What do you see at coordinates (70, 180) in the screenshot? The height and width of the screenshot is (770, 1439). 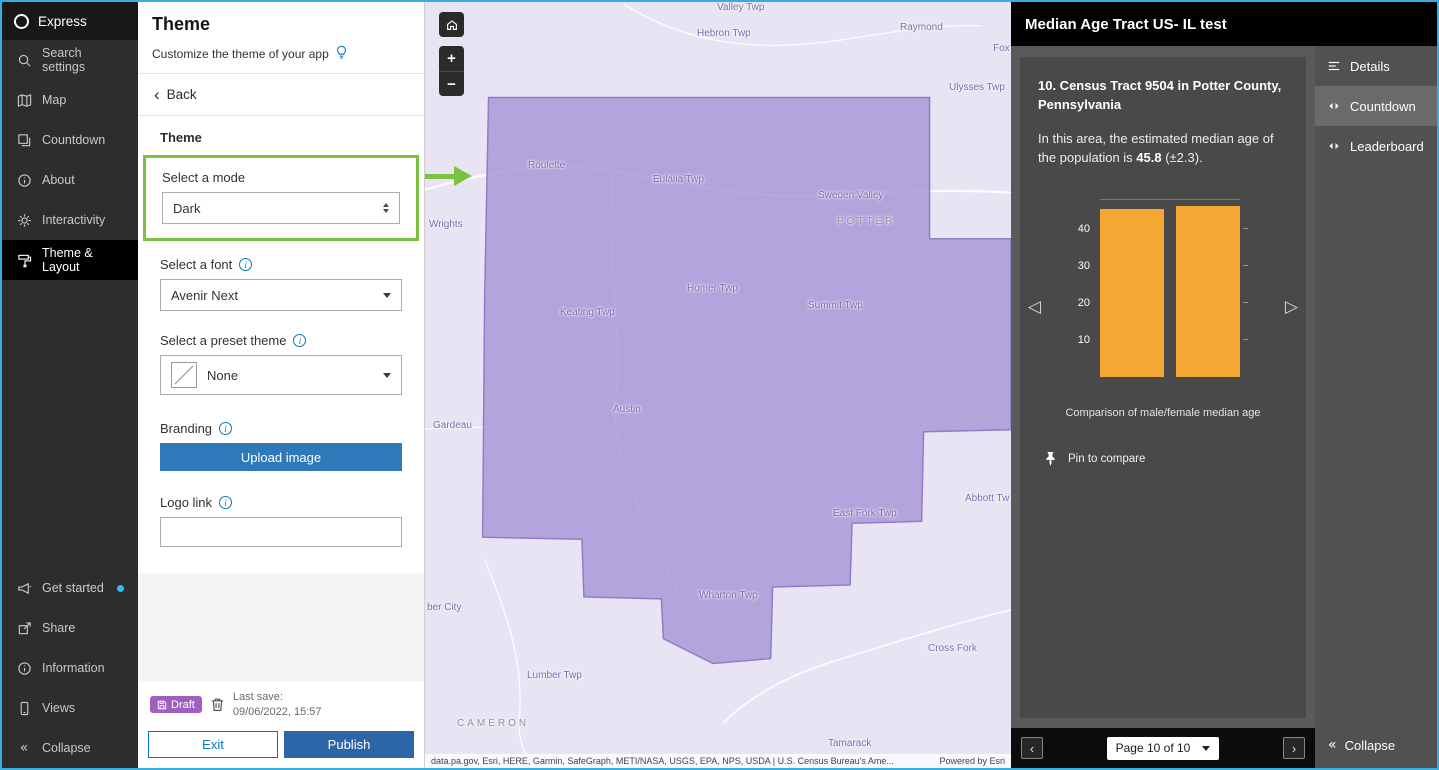 I see `sidebar-item-about: About` at bounding box center [70, 180].